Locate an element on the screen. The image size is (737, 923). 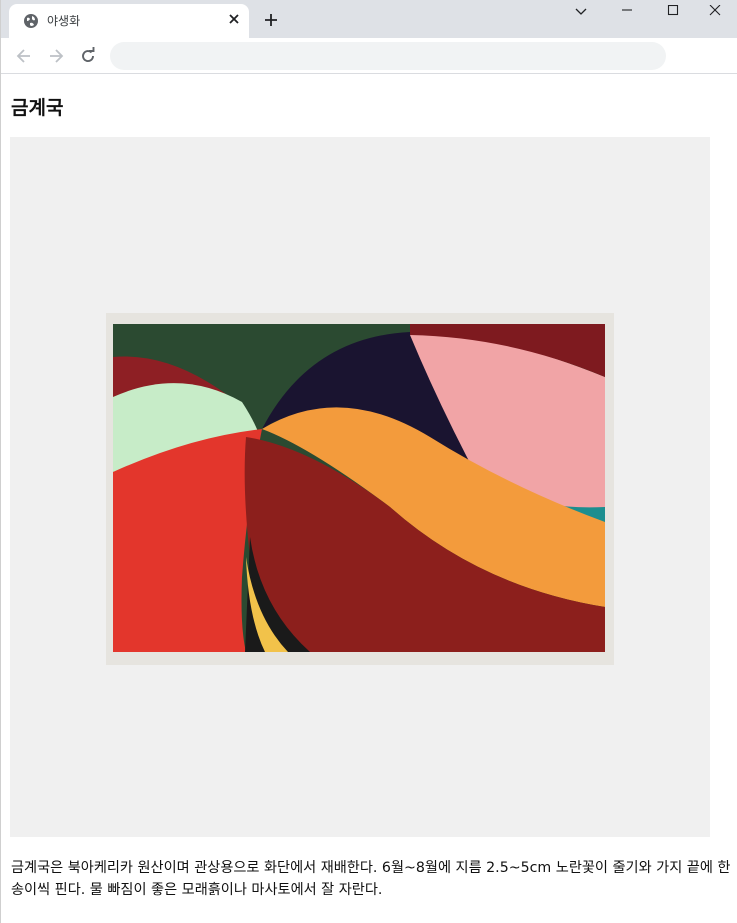
tab-search-button is located at coordinates (581, 12).